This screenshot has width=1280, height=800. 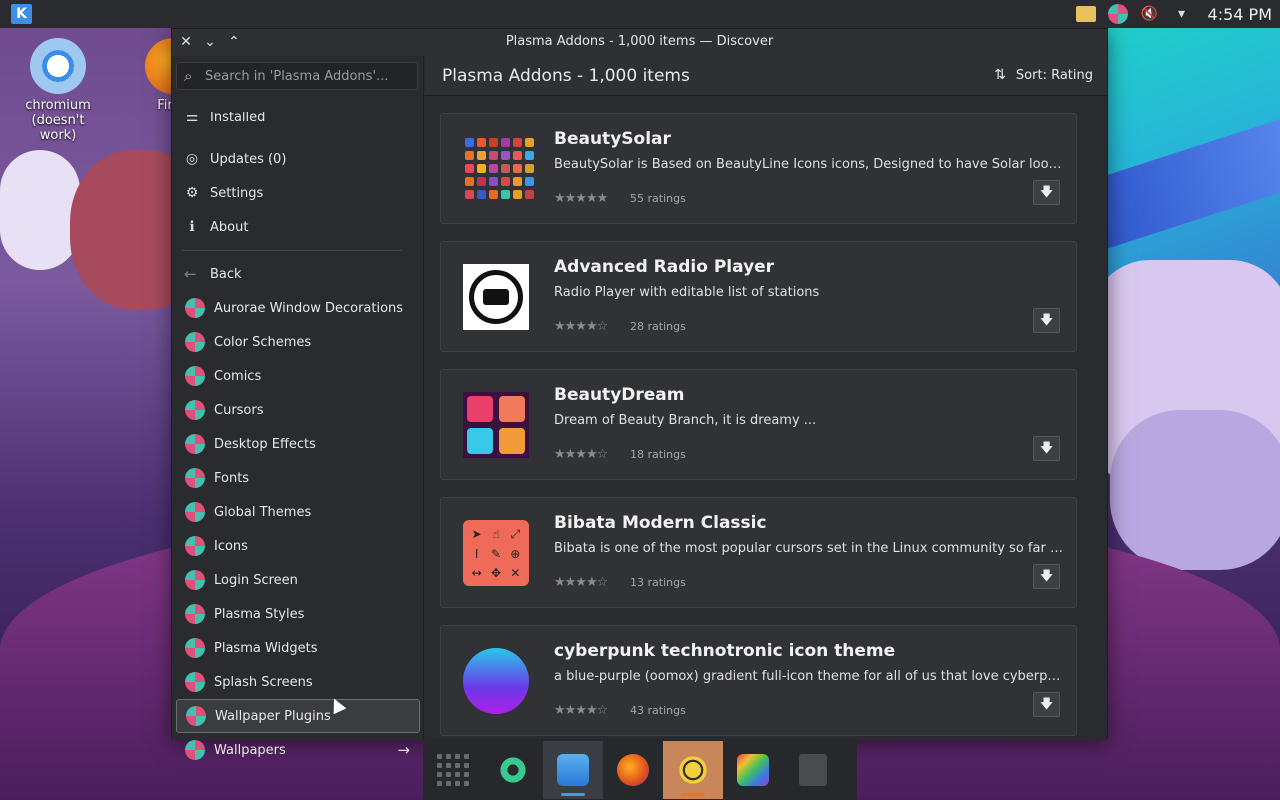 I want to click on sidebar-item-wallpapers: Wallpapers →, so click(x=298, y=750).